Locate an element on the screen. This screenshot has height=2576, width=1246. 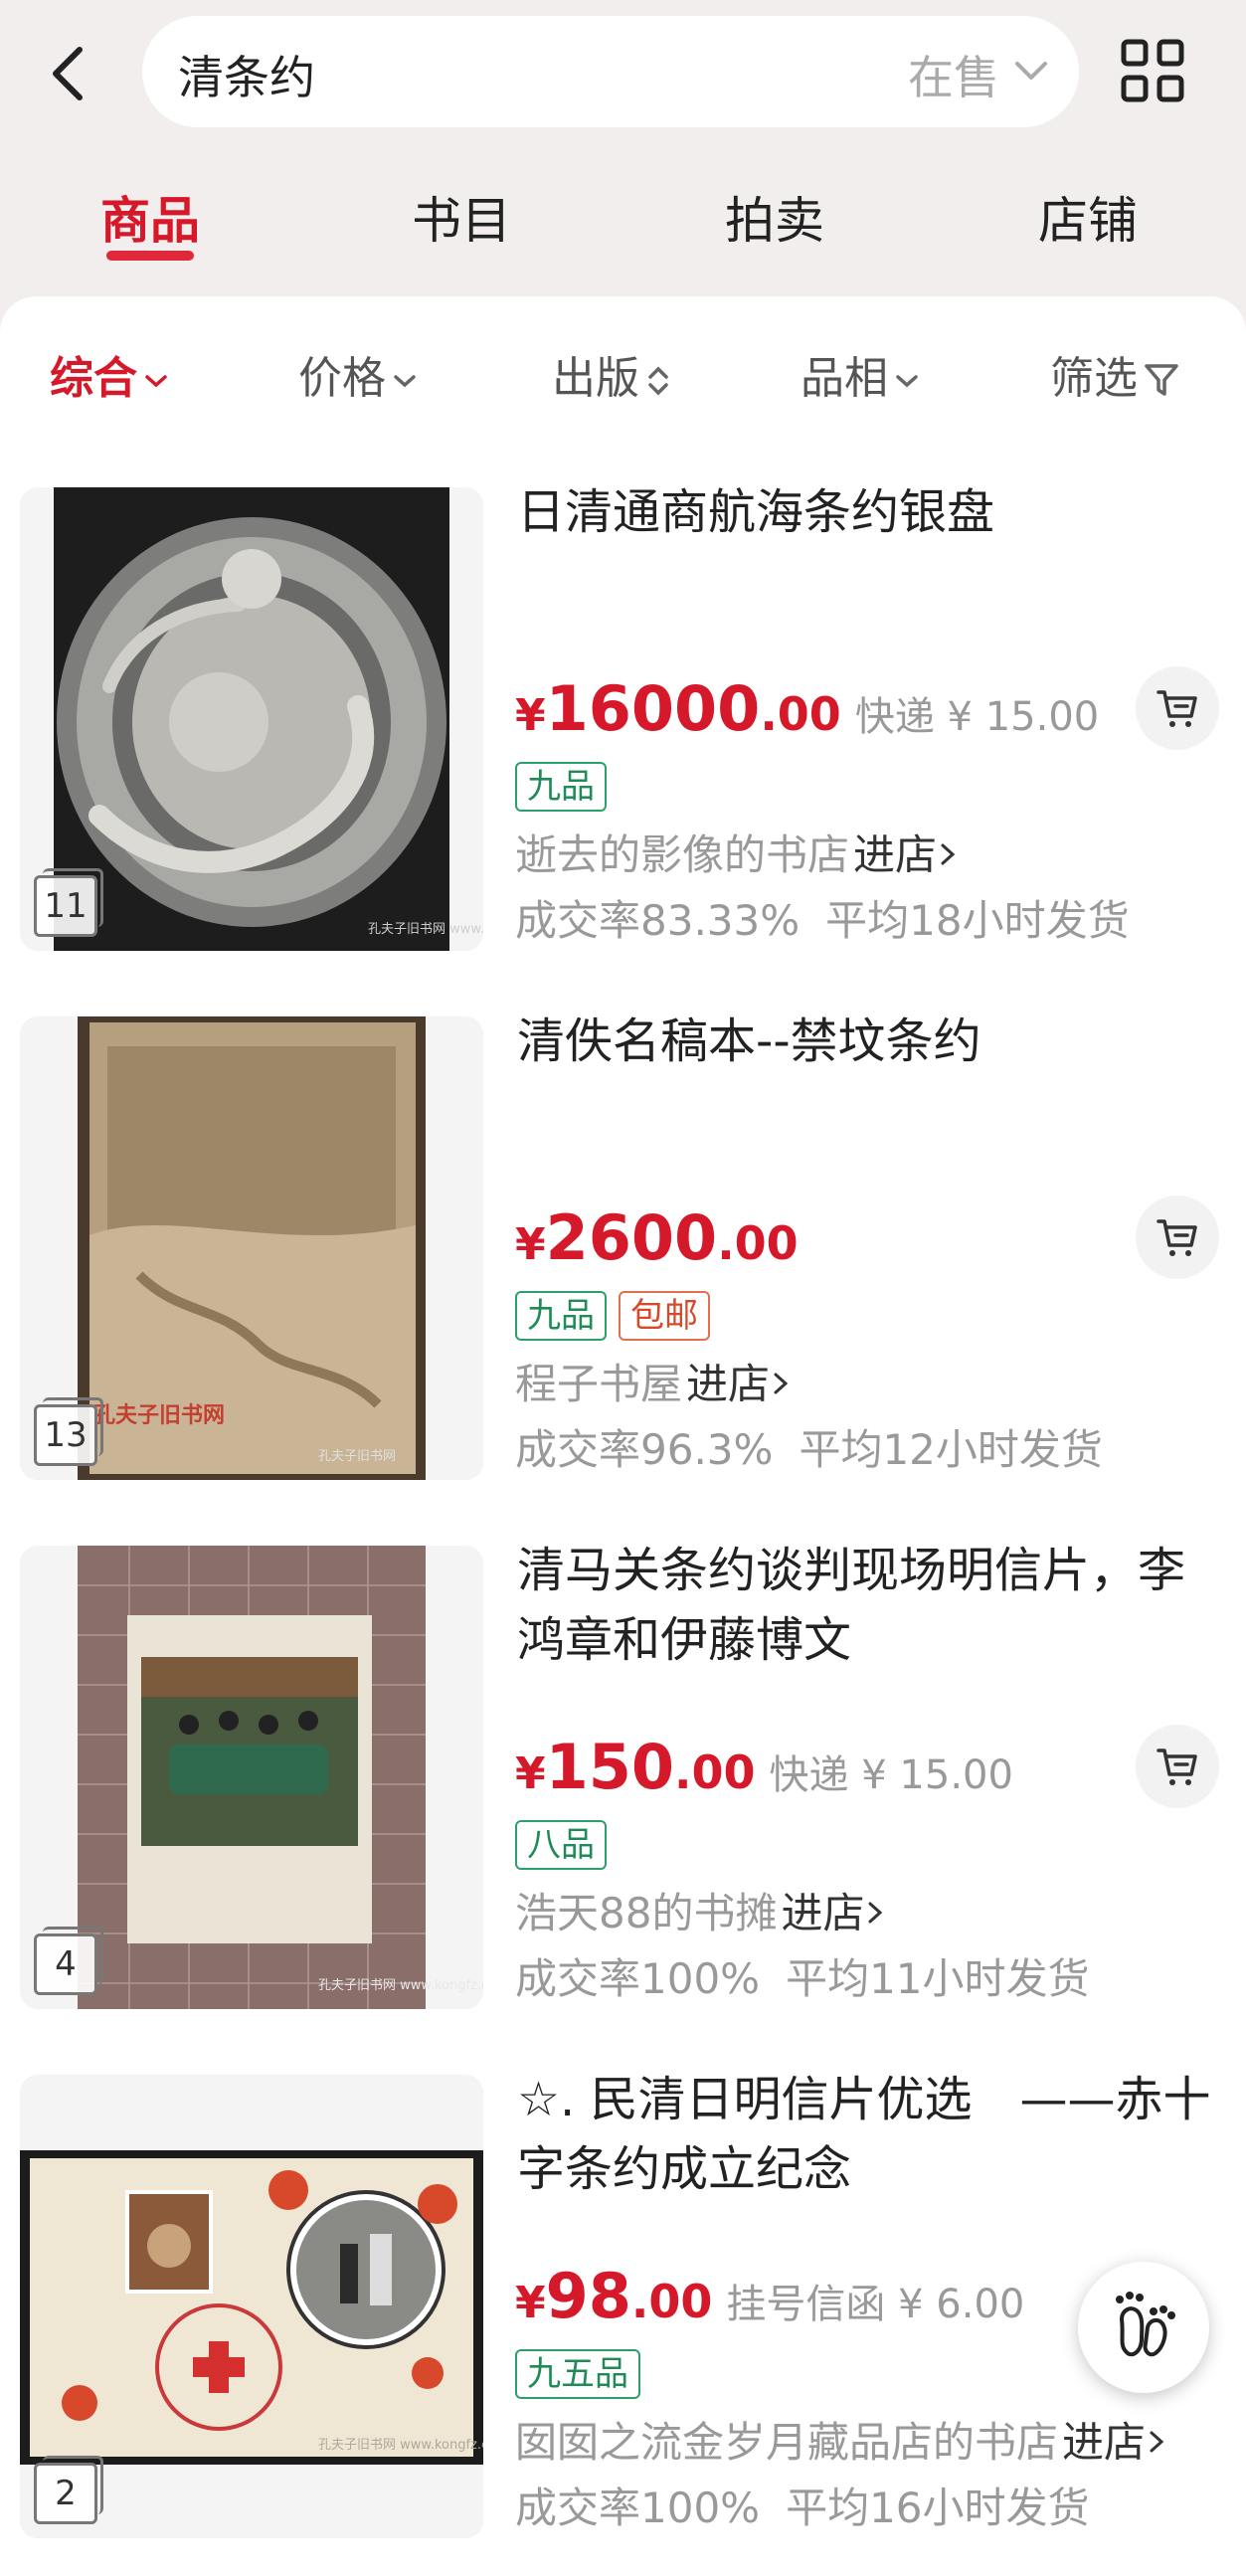
tag-list: 九品 包邮 is located at coordinates (618, 1316).